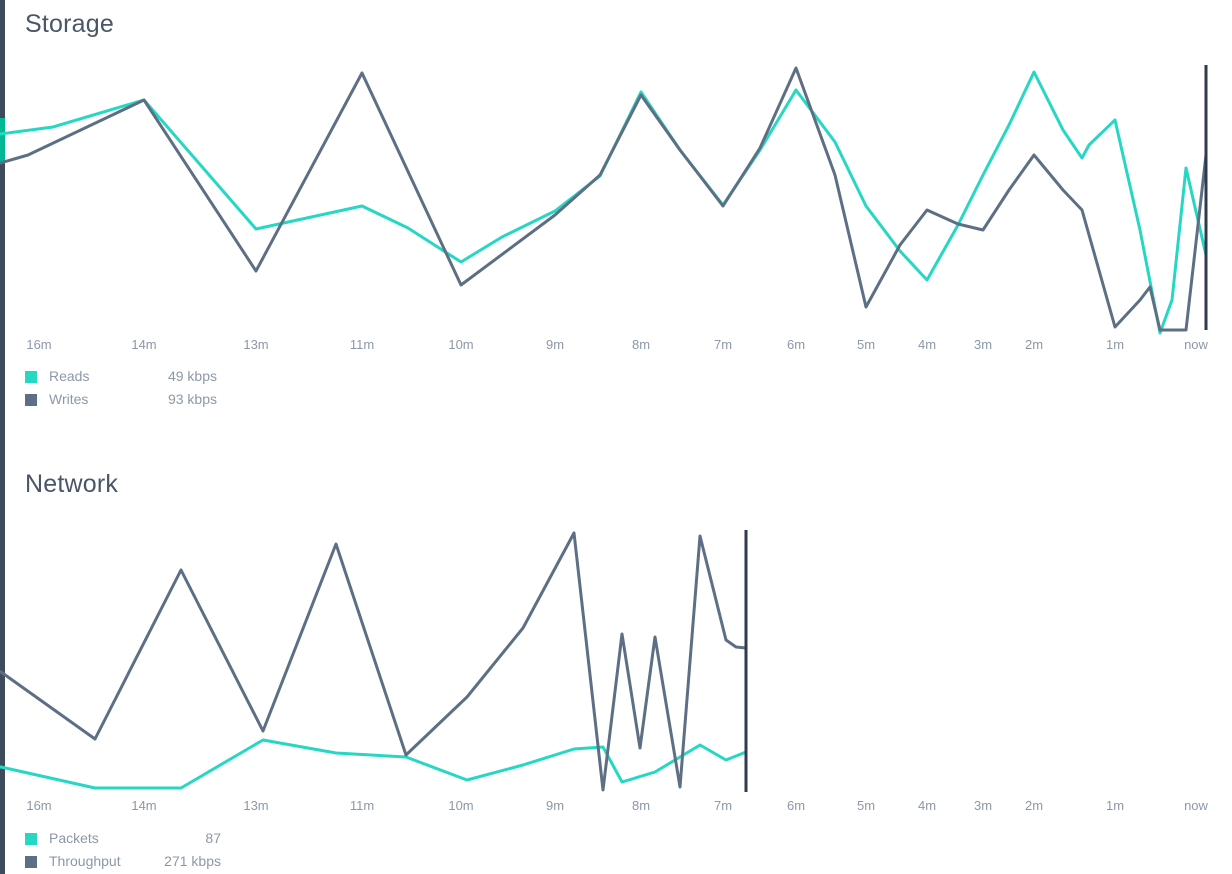  What do you see at coordinates (616, 808) in the screenshot?
I see `network-chart-xaxis: 16m 14m 13m 11m 10m 9m 8m 7m 6m 5m 4m 3m 2m 1m now` at bounding box center [616, 808].